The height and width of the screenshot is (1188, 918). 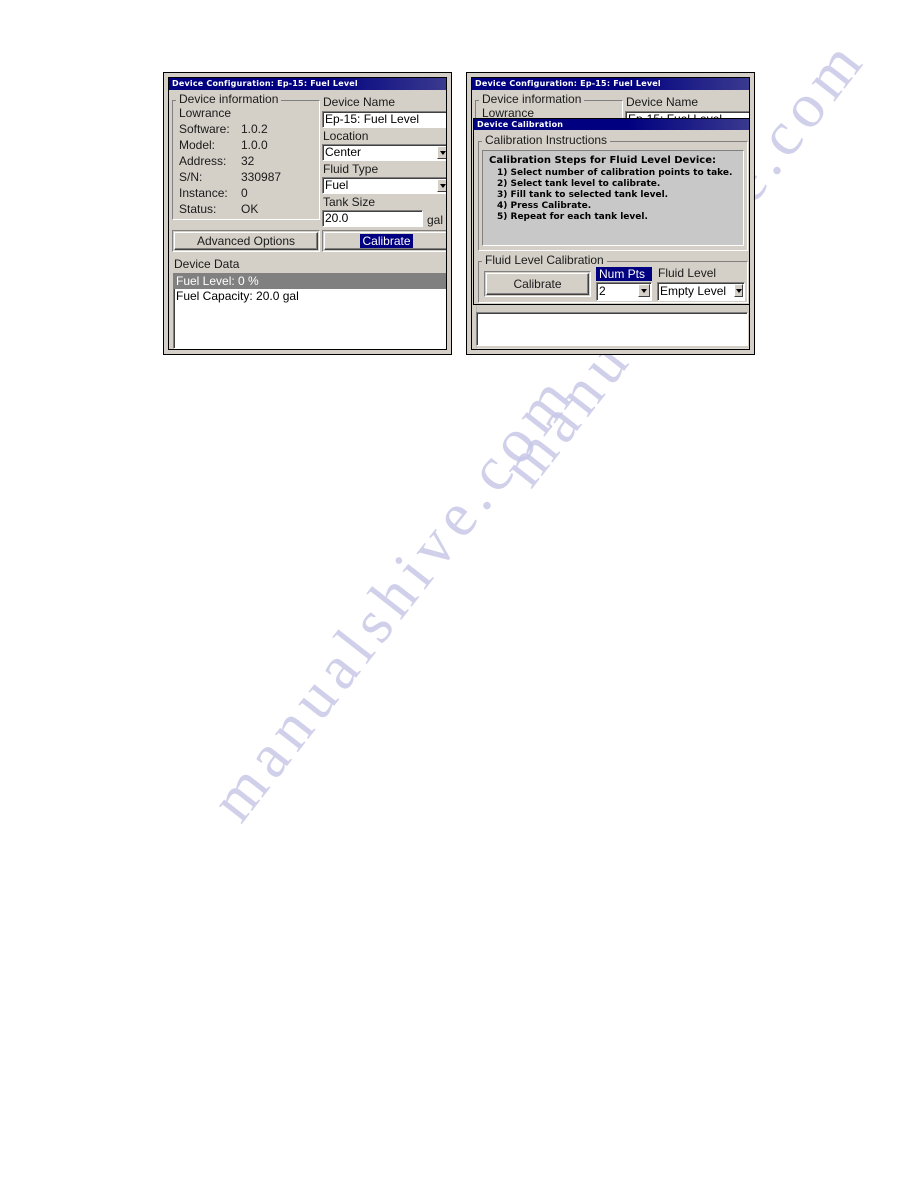 I want to click on dialog-calibrate-button: Calibrate, so click(x=537, y=284).